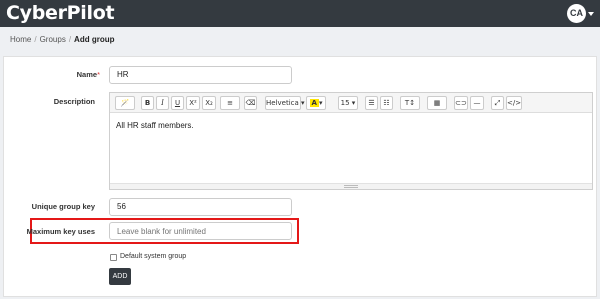  Describe the element at coordinates (200, 231) in the screenshot. I see `max-key-uses-field` at that location.